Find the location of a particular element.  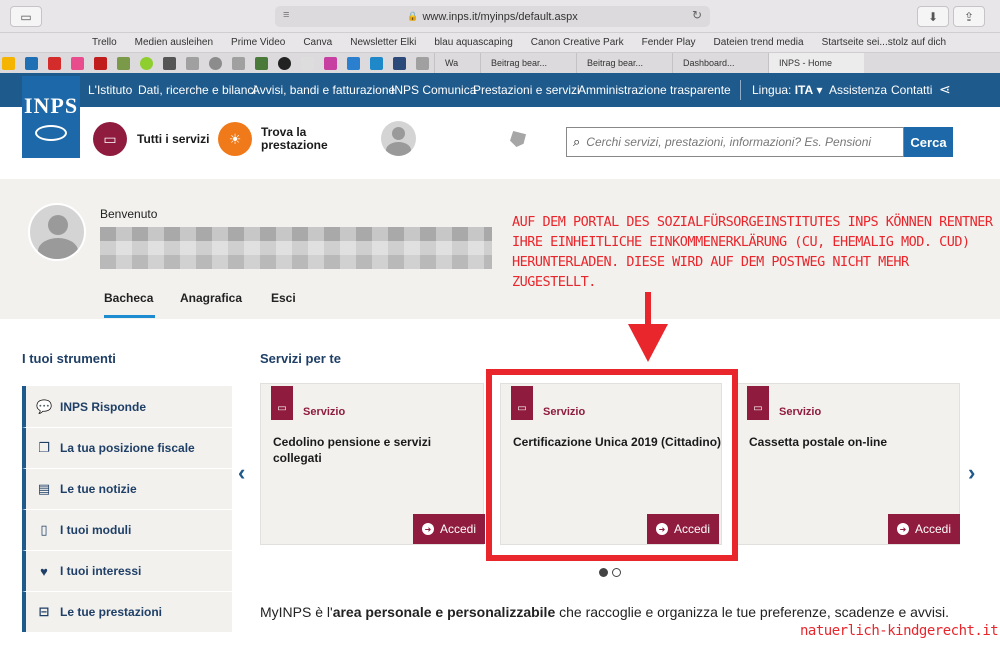

nav-comunica: INPS Comunica is located at coordinates (433, 90).